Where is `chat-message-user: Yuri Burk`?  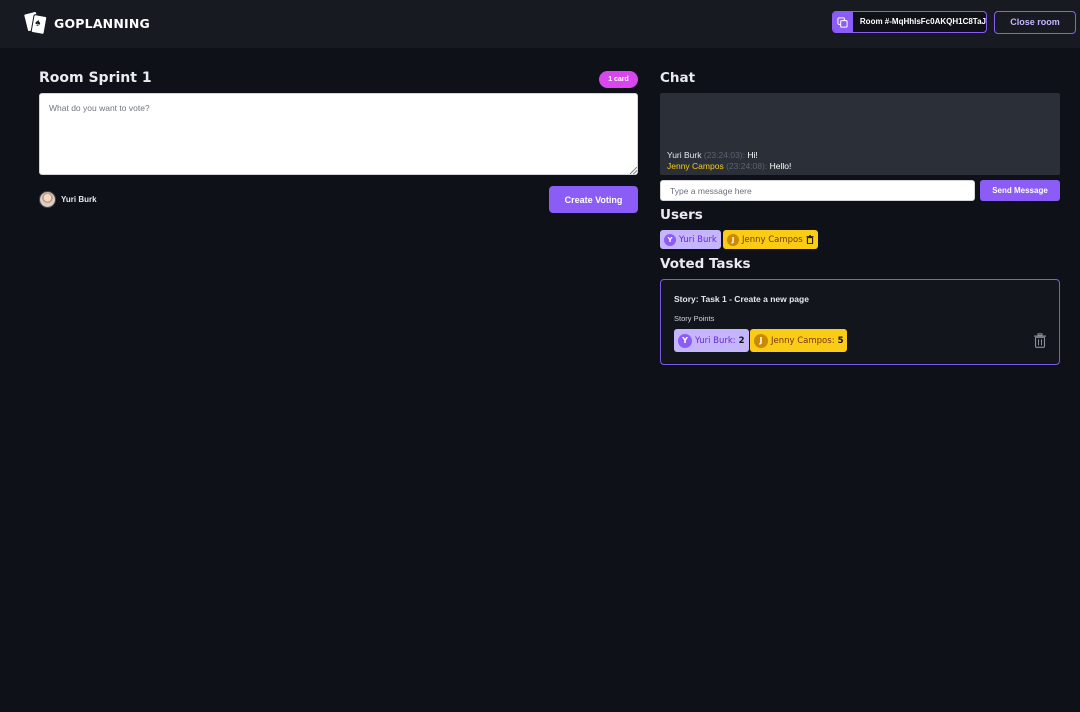 chat-message-user: Yuri Burk is located at coordinates (684, 155).